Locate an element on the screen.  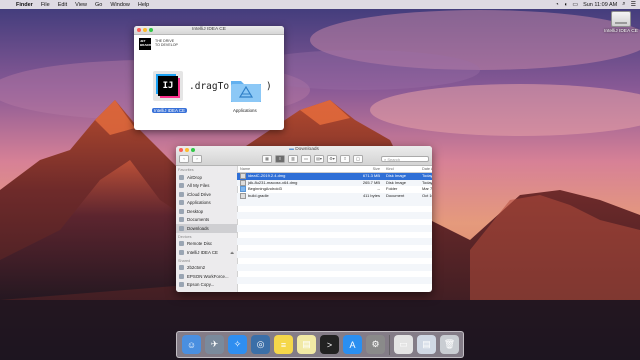
column-name-header: Name is located at coordinates (294, 169).